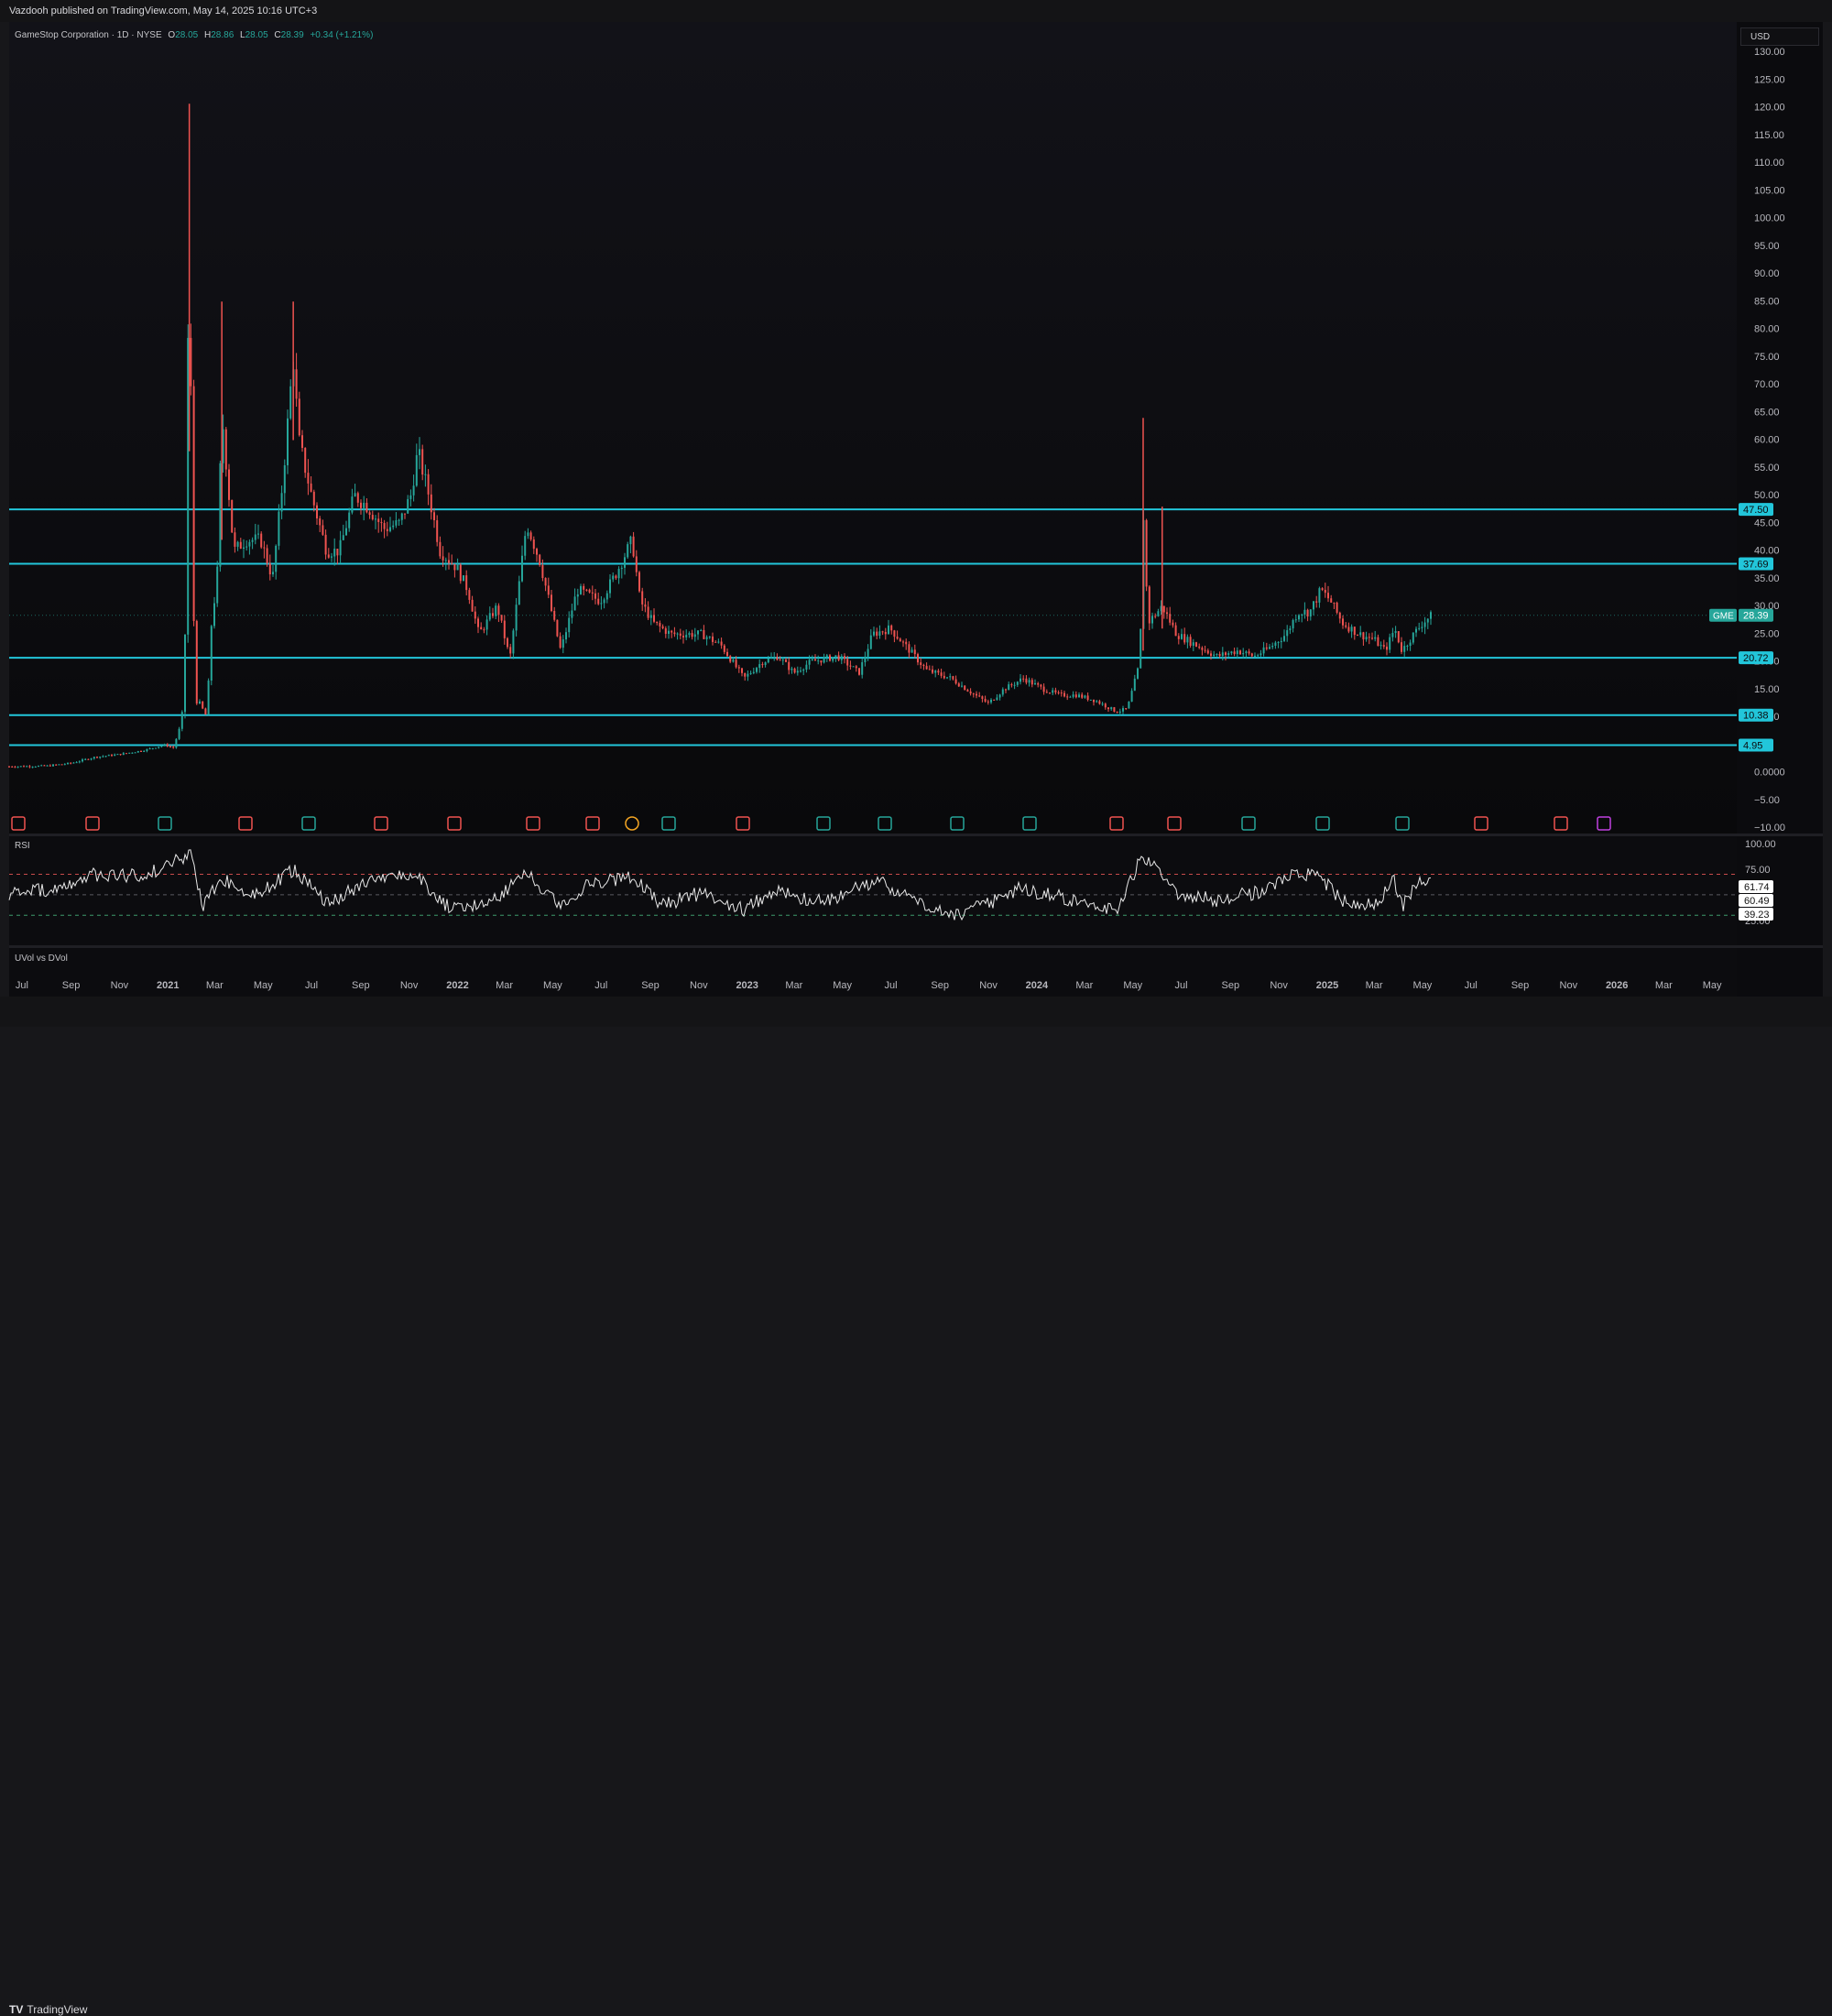  Describe the element at coordinates (1327, 985) in the screenshot. I see `time-tick-label: 2025` at that location.